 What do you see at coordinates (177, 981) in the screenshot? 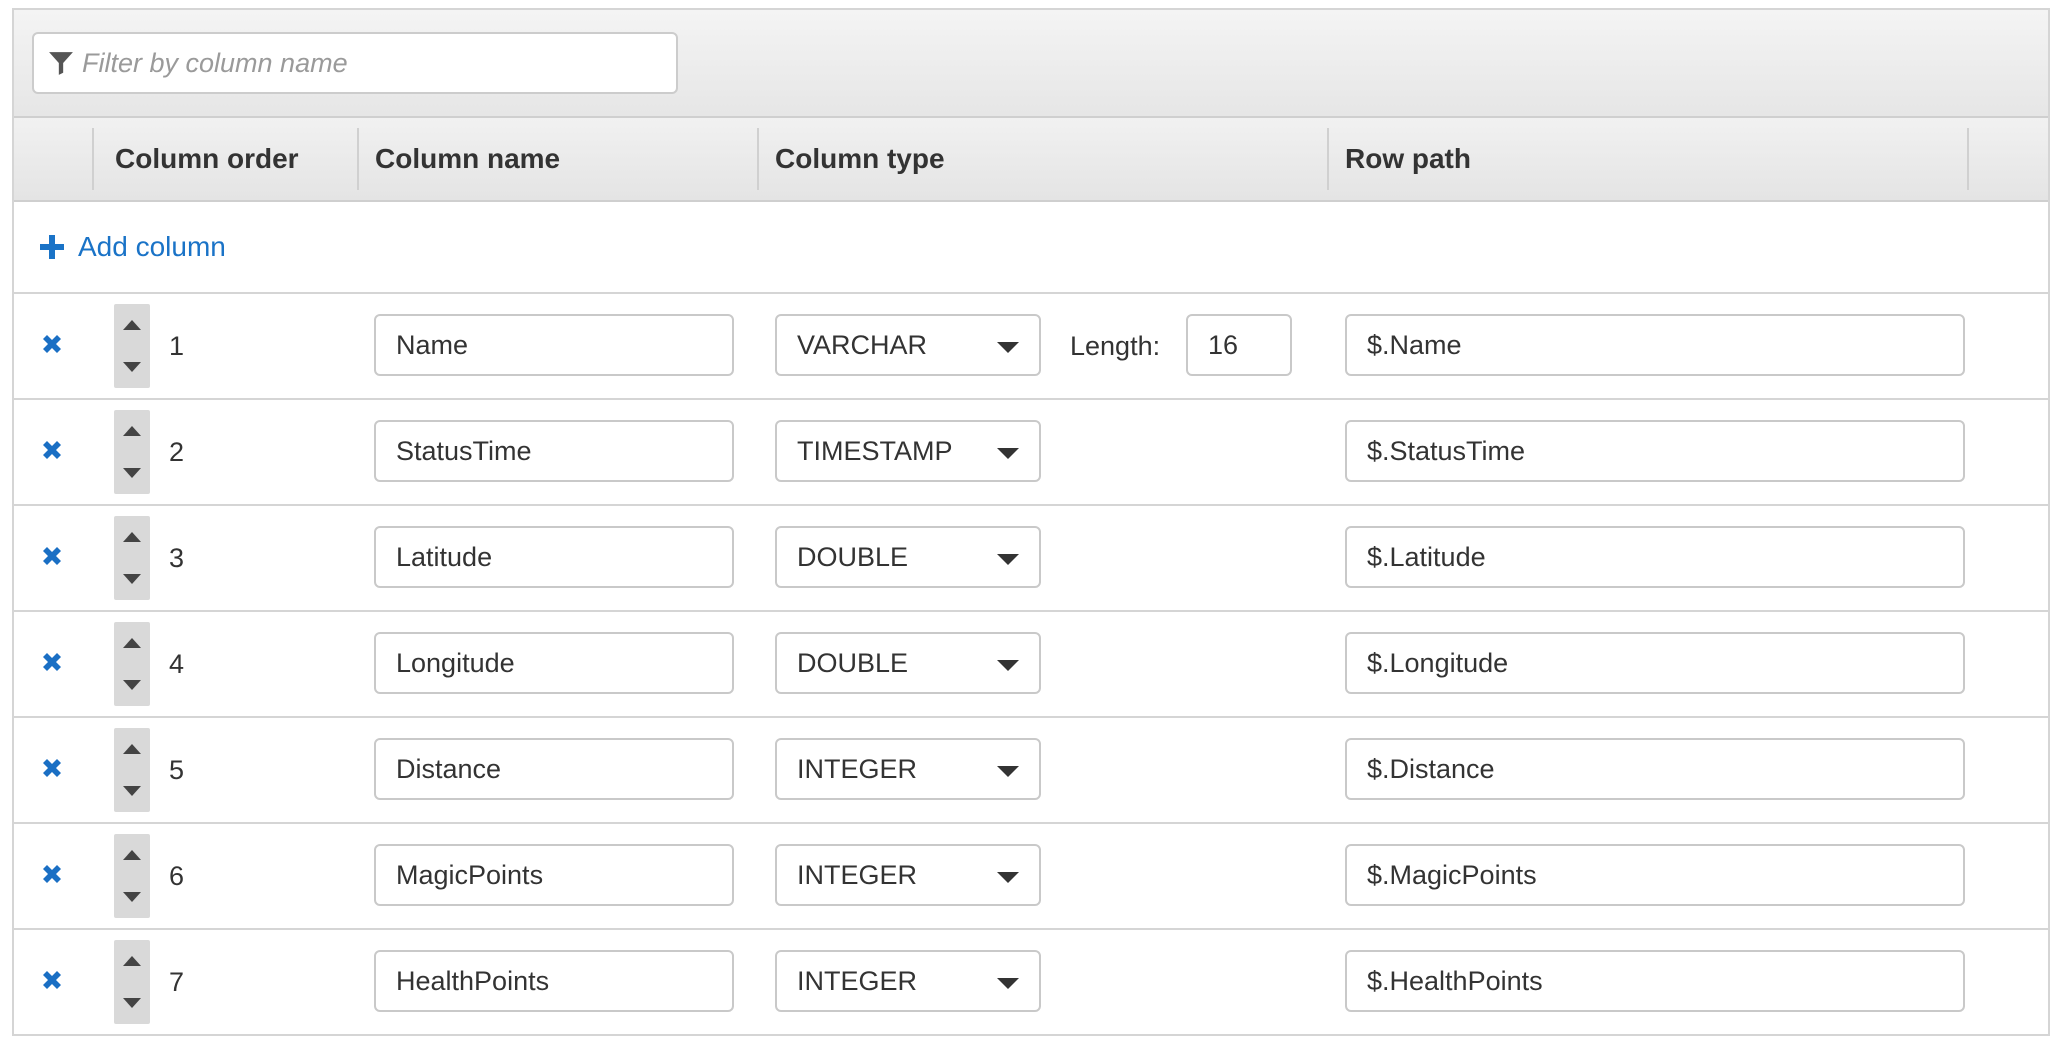
I see `column-order-number: 7` at bounding box center [177, 981].